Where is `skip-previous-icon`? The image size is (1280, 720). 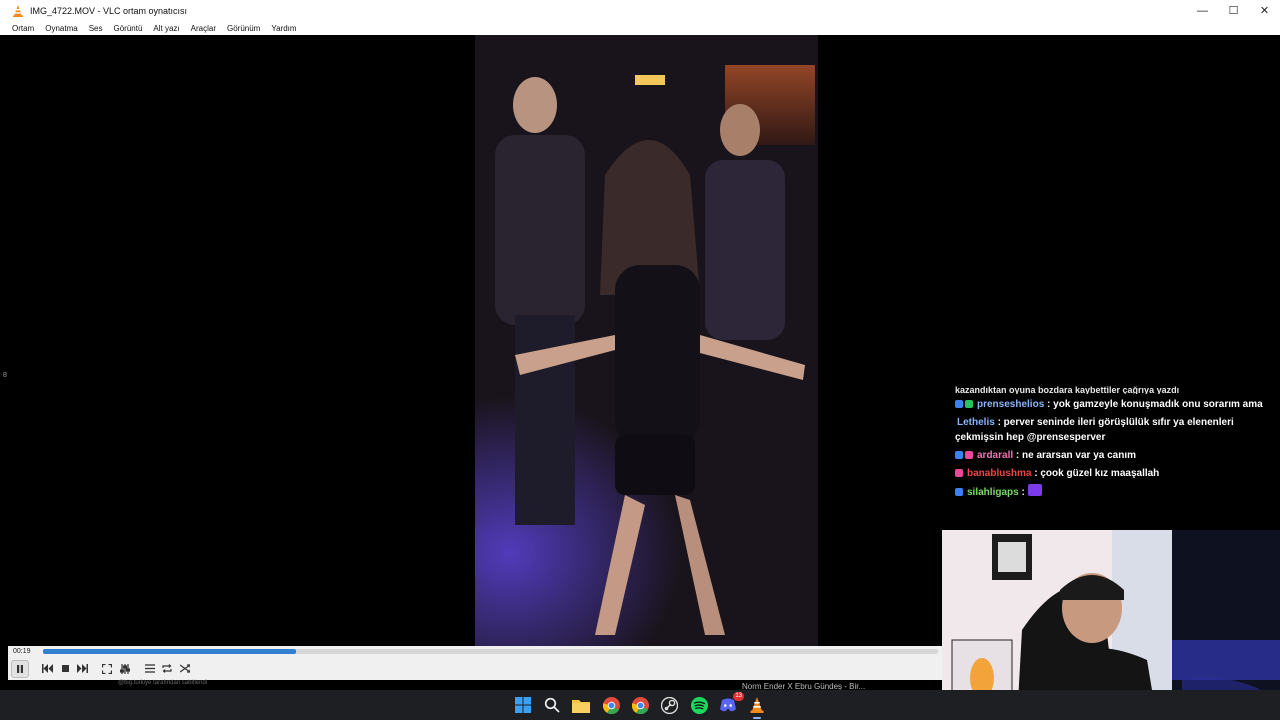
skip-previous-icon is located at coordinates (47, 668).